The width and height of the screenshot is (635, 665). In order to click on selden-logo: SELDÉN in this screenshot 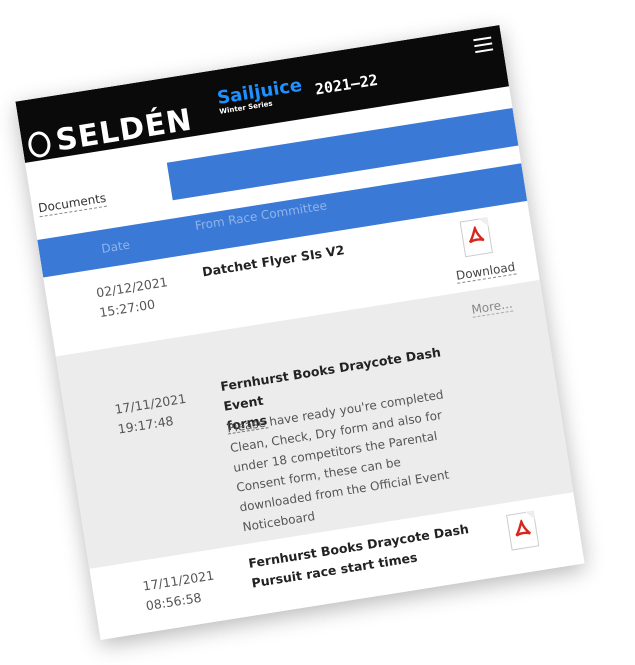, I will do `click(110, 132)`.